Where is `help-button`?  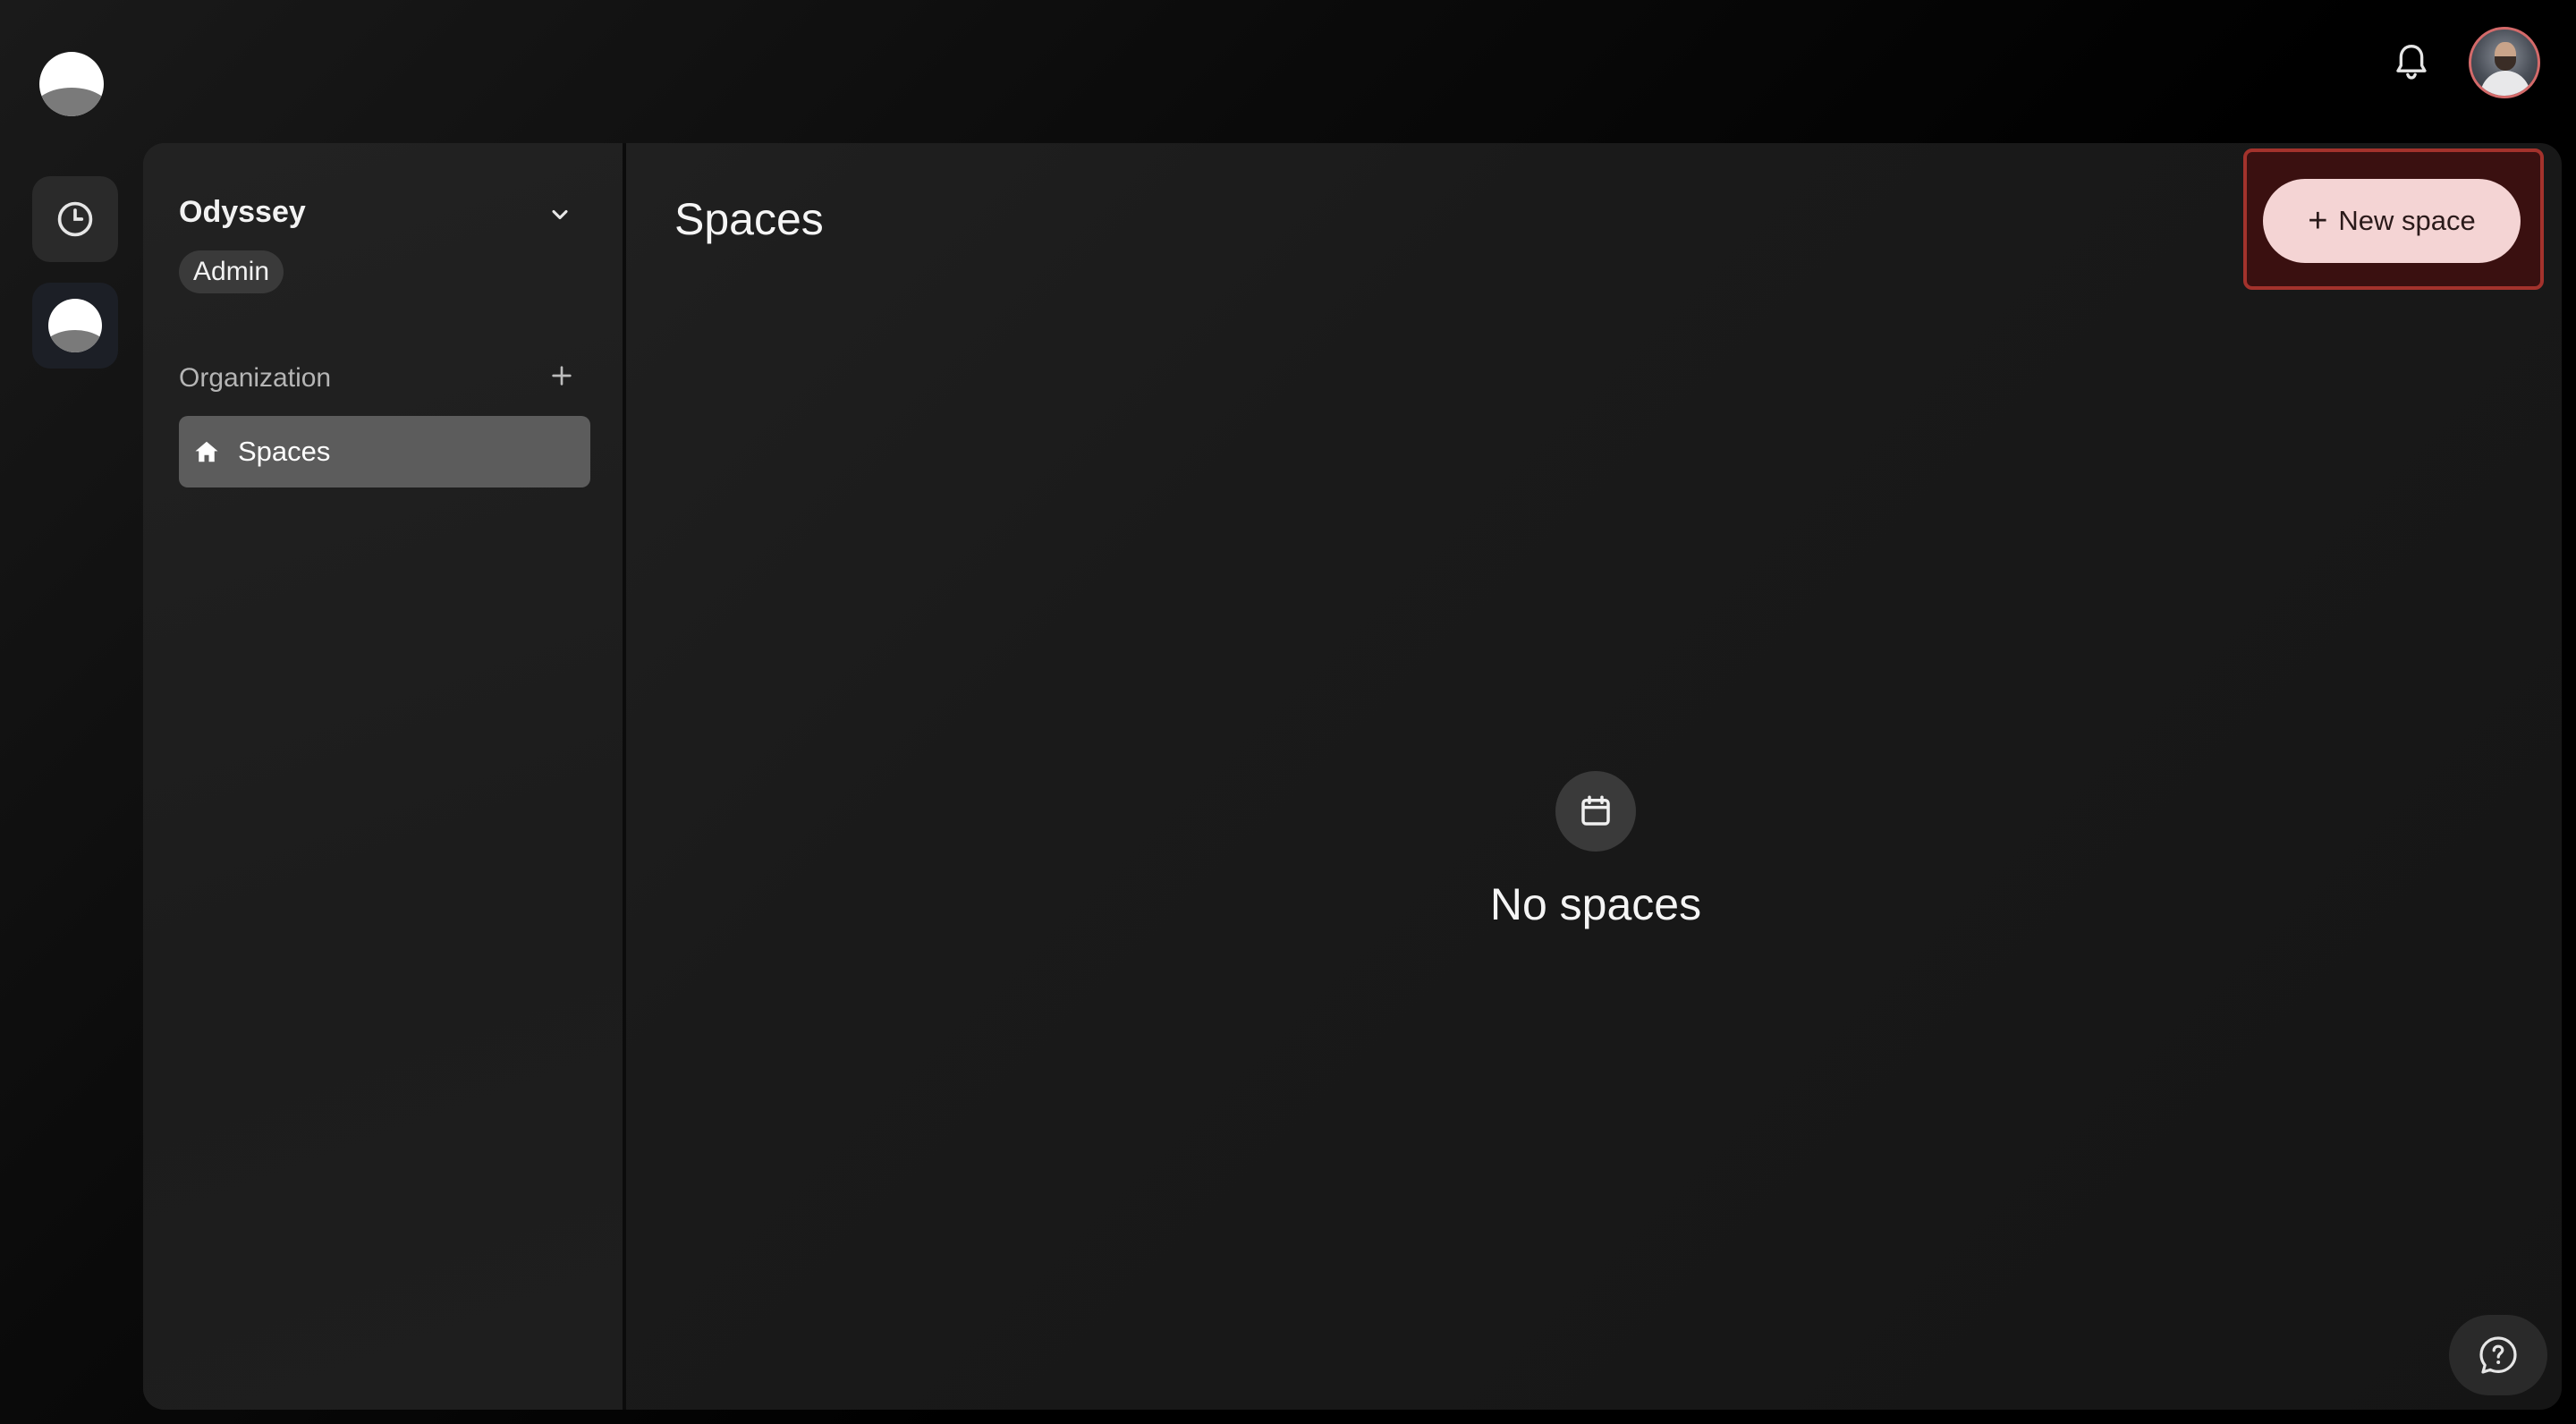
help-button is located at coordinates (2498, 1355).